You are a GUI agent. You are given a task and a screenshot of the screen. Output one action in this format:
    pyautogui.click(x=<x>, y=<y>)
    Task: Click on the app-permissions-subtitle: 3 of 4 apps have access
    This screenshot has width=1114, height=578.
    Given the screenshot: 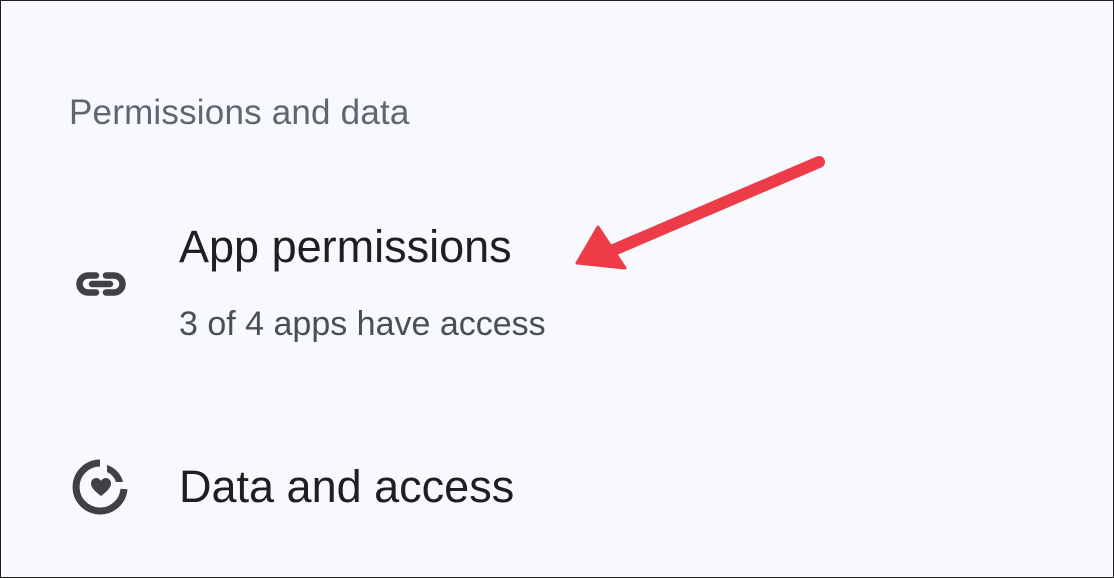 What is the action you would take?
    pyautogui.click(x=362, y=324)
    